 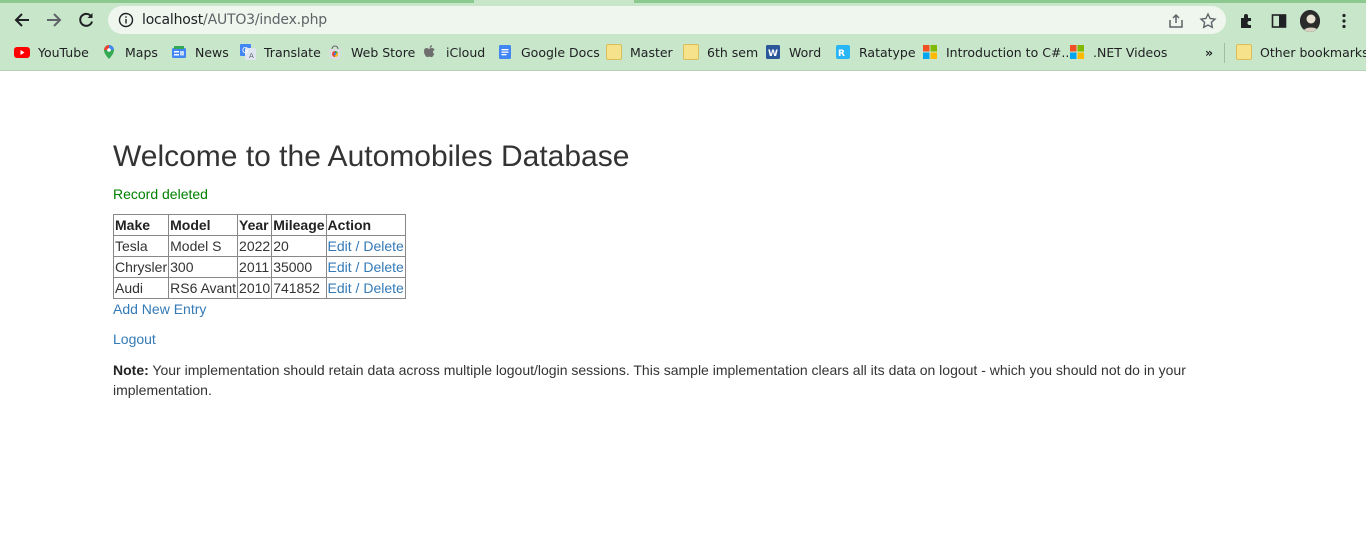 I want to click on more-bookmarks-button: », so click(x=1209, y=52).